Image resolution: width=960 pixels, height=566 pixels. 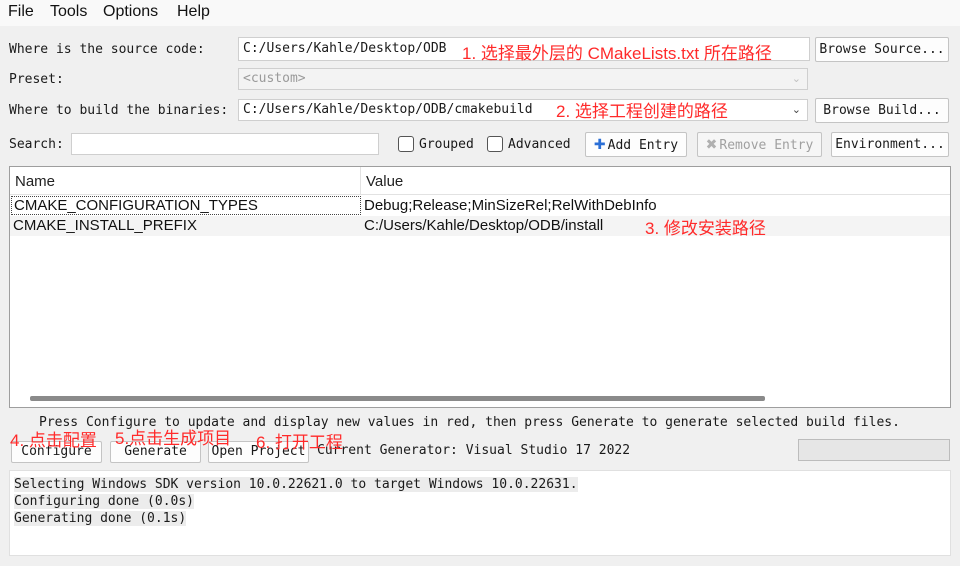 What do you see at coordinates (642, 111) in the screenshot?
I see `annotation-2: 2. 选择工程创建的路径` at bounding box center [642, 111].